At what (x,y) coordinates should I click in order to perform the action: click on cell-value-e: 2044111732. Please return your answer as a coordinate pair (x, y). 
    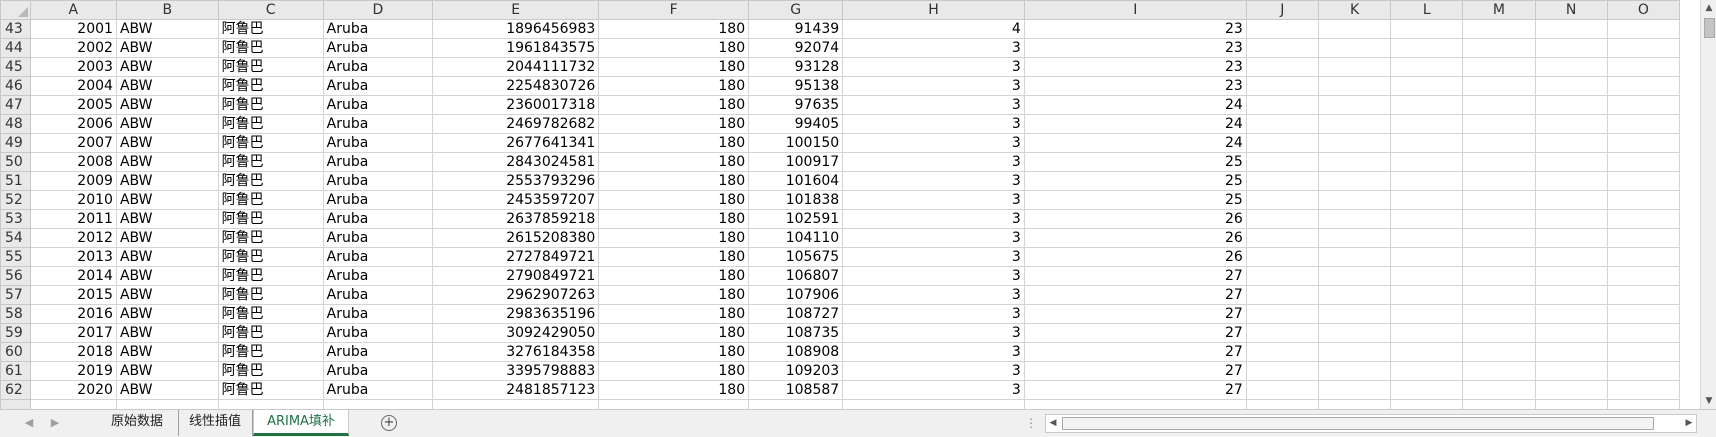
    Looking at the image, I should click on (516, 67).